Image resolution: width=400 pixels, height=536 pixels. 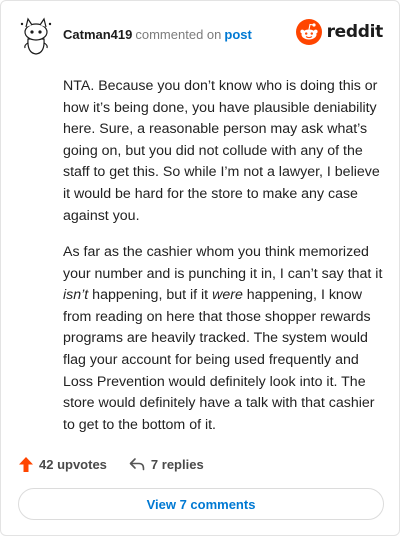 What do you see at coordinates (150, 295) in the screenshot?
I see `paragraph-text: happening, but if it` at bounding box center [150, 295].